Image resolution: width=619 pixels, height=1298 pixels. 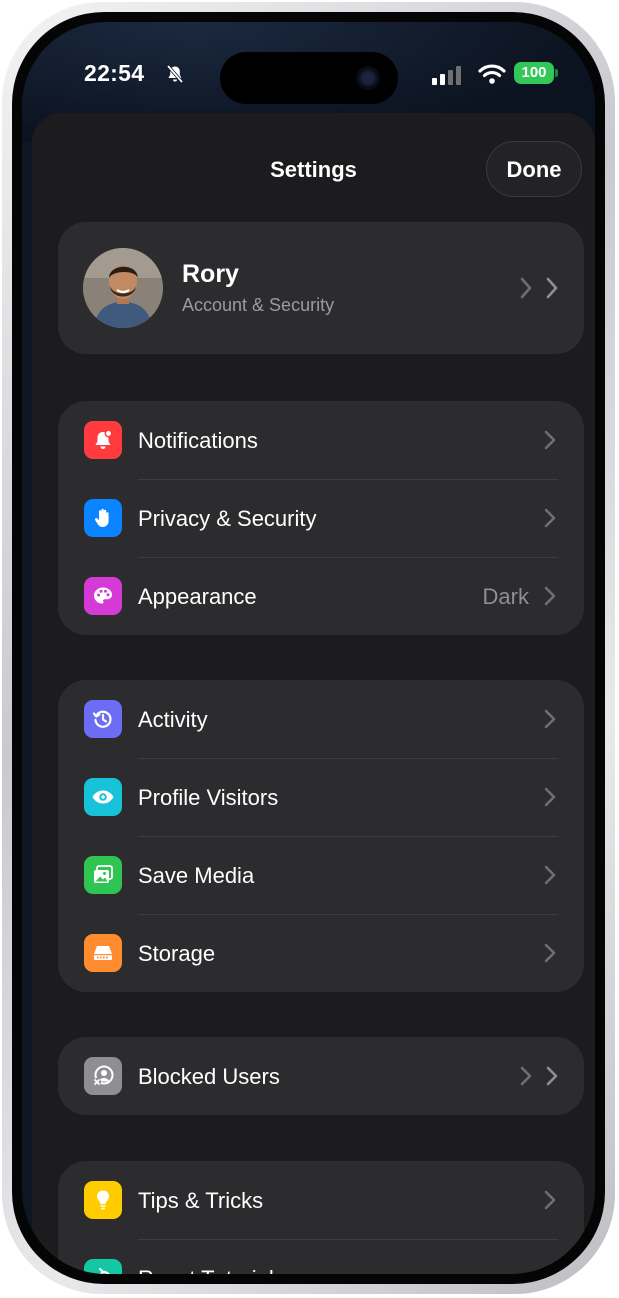 What do you see at coordinates (536, 73) in the screenshot?
I see `battery-indicator: 100` at bounding box center [536, 73].